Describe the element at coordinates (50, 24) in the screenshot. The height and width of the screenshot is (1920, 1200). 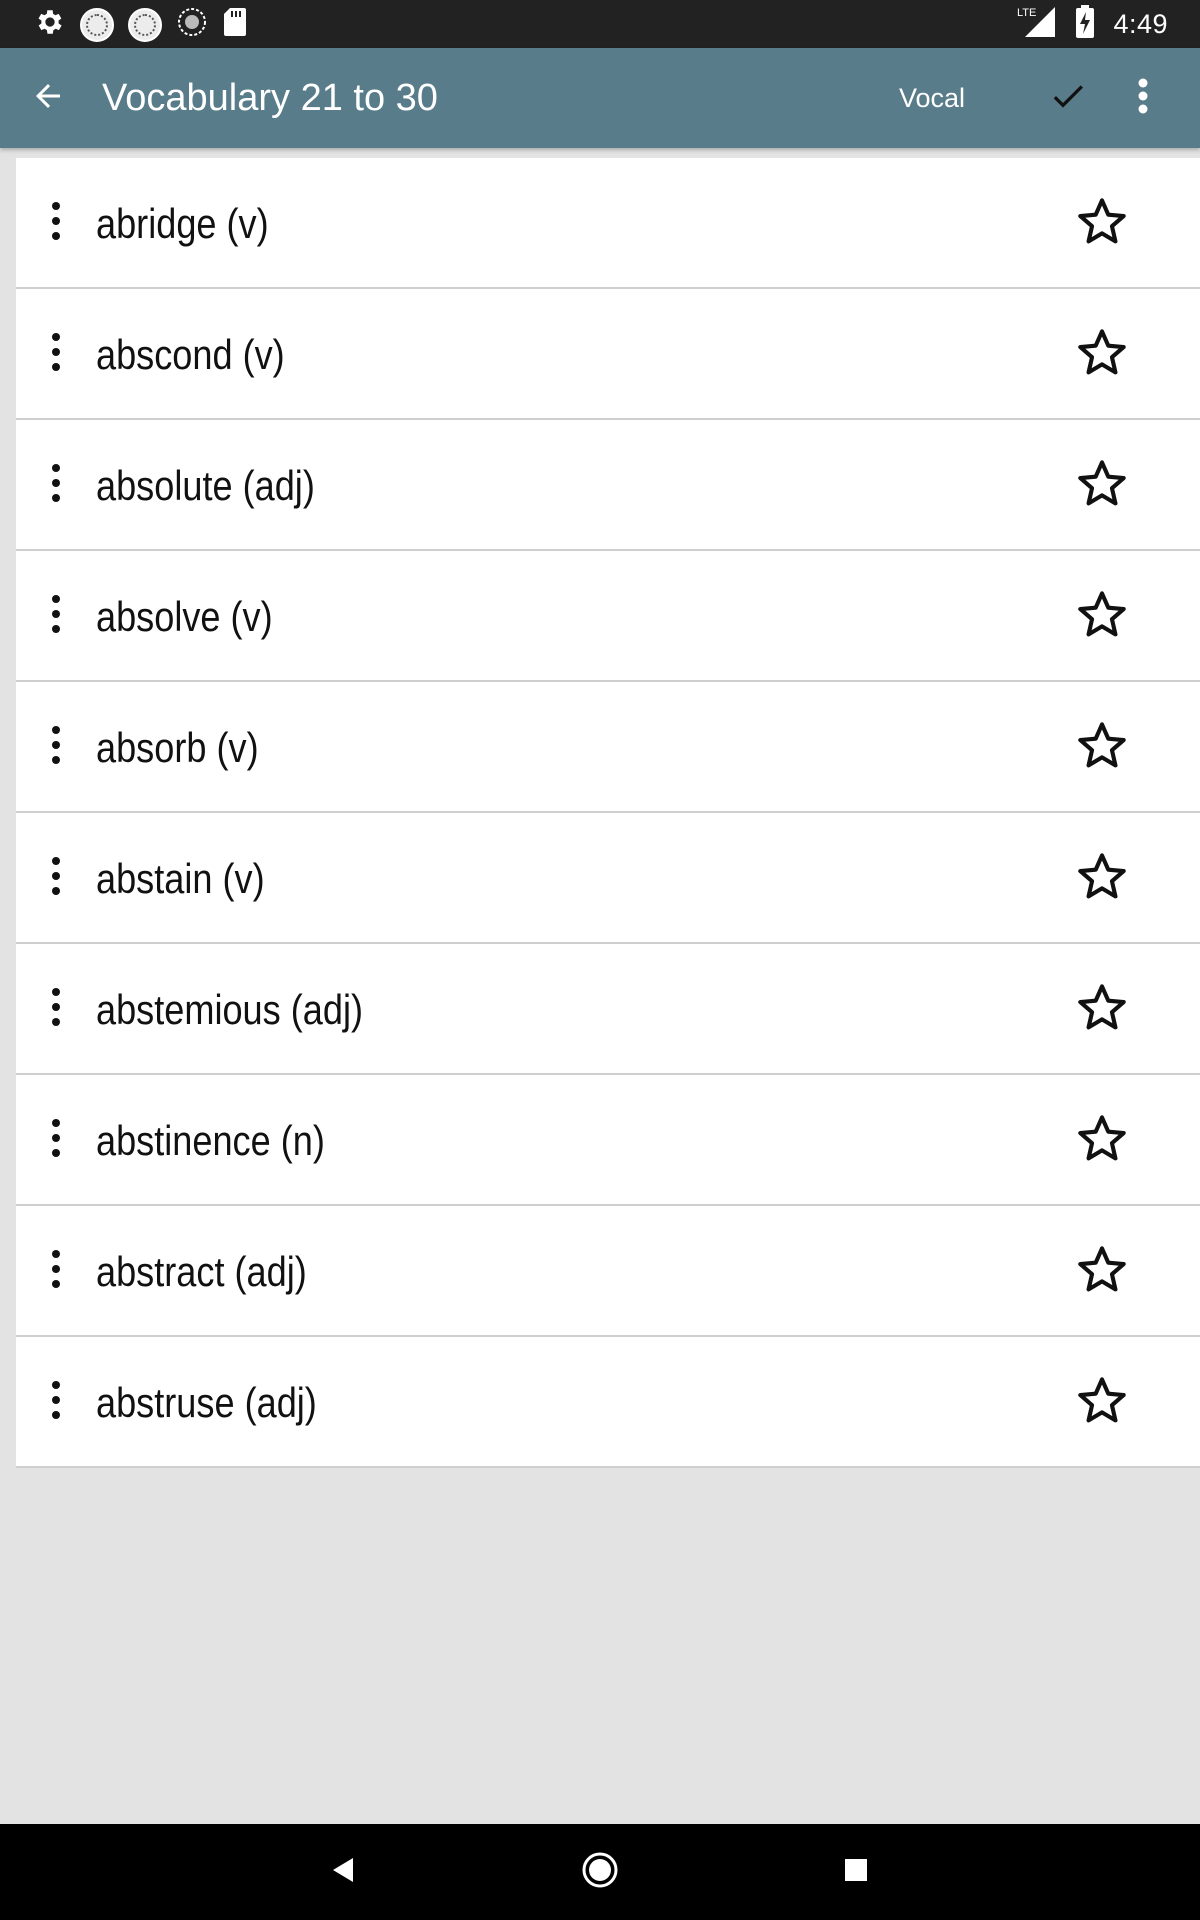
I see `settings-icon` at that location.